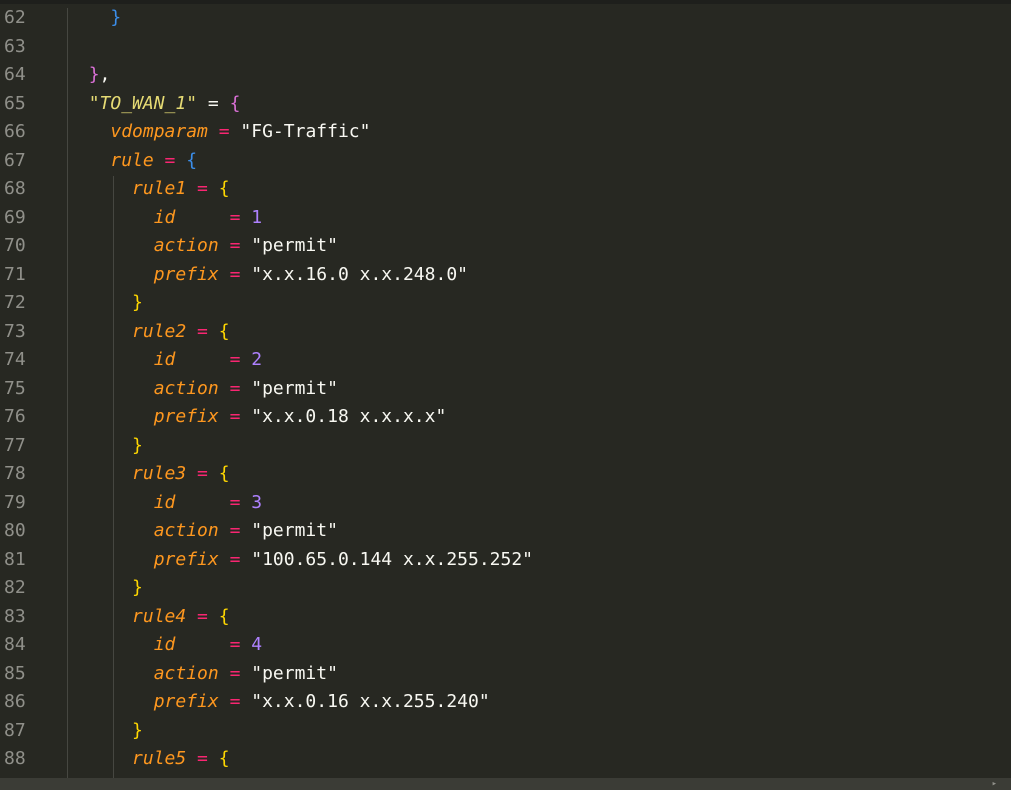 Image resolution: width=1011 pixels, height=790 pixels. Describe the element at coordinates (15, 46) in the screenshot. I see `line-number: 63` at that location.